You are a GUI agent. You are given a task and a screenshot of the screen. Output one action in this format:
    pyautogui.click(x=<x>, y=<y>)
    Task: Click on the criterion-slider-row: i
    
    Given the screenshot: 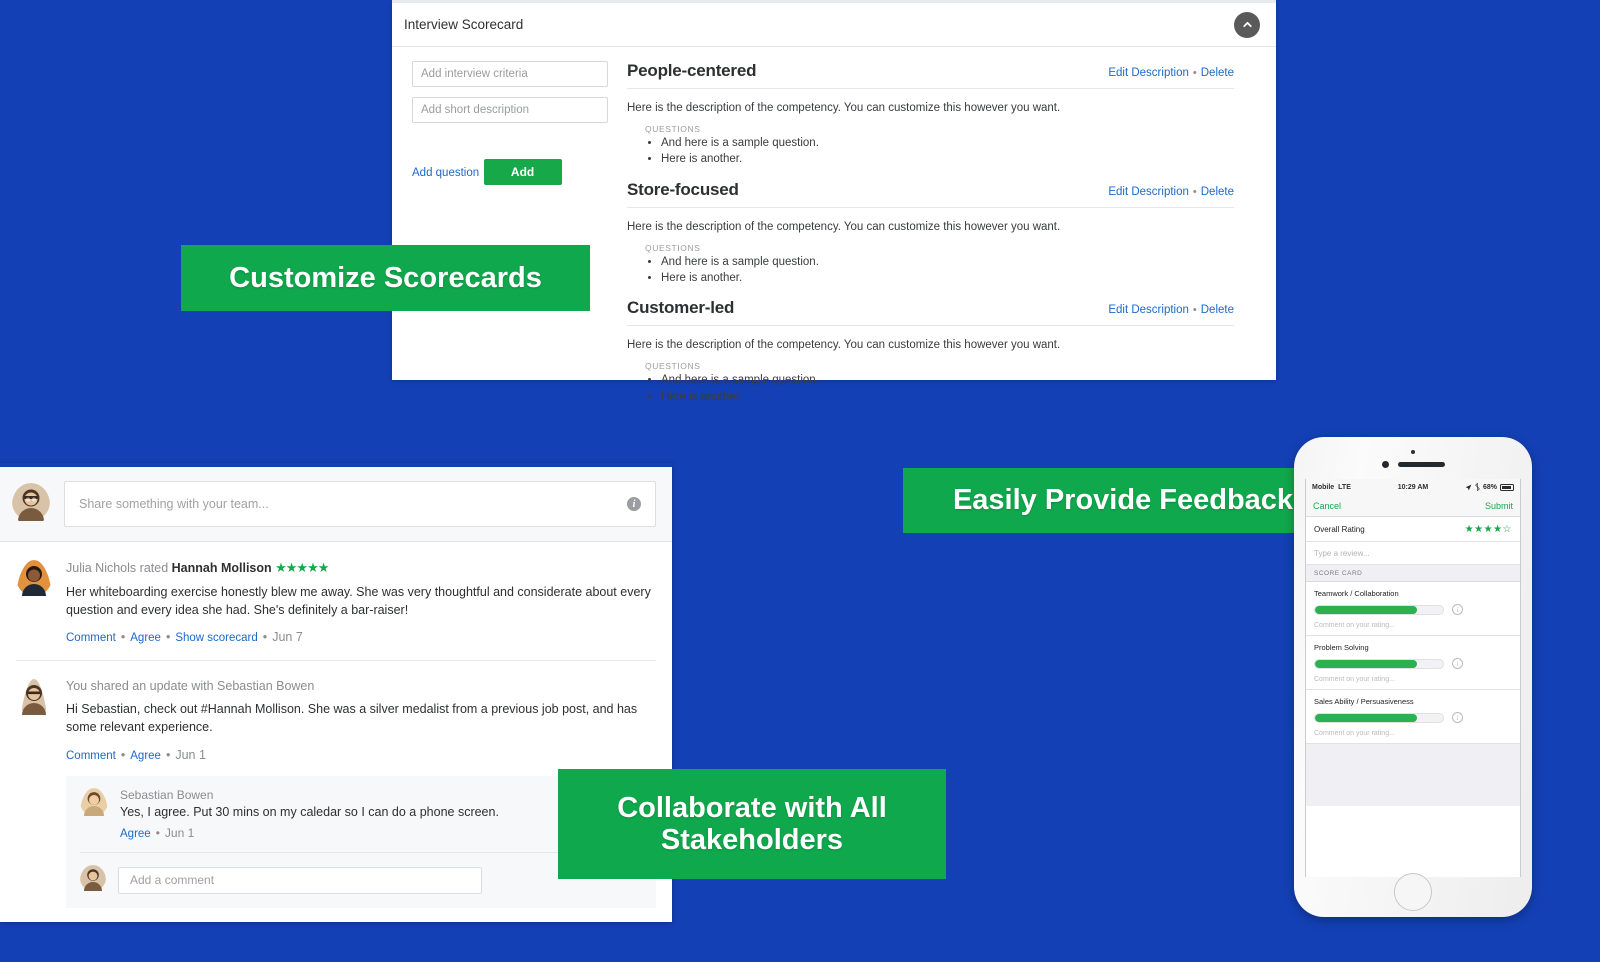 What is the action you would take?
    pyautogui.click(x=1413, y=717)
    